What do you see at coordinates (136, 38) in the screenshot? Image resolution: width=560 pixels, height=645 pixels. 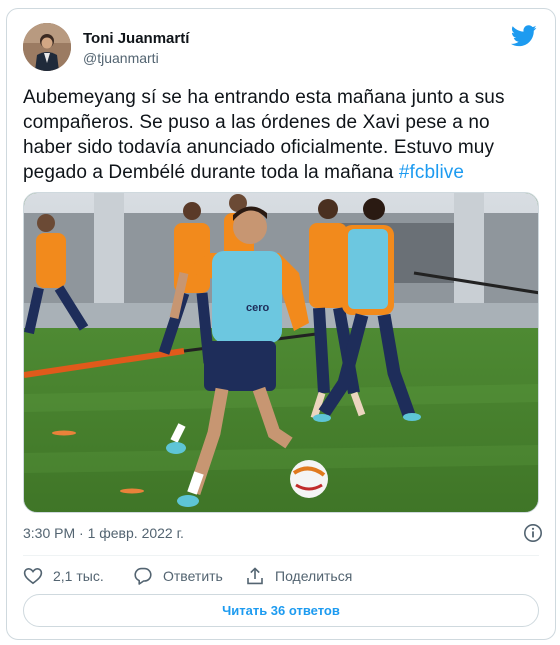 I see `author-name: Toni Juanmartí` at bounding box center [136, 38].